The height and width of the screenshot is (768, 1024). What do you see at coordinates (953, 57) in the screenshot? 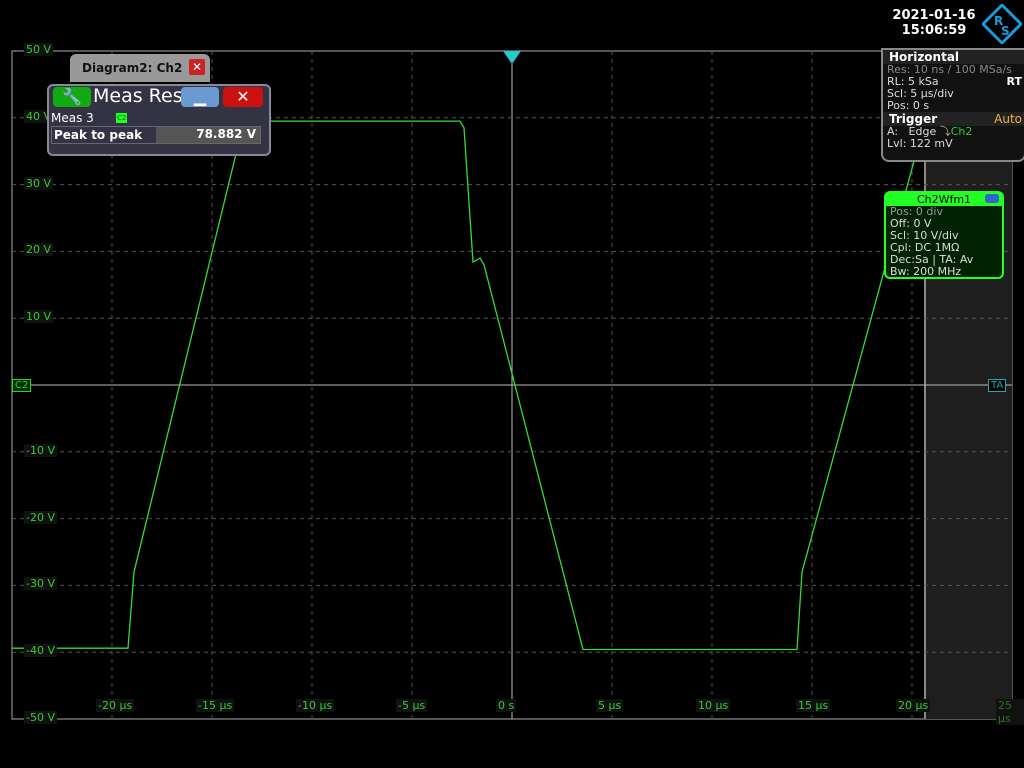
I see `horizontal-header: Horizontal` at bounding box center [953, 57].